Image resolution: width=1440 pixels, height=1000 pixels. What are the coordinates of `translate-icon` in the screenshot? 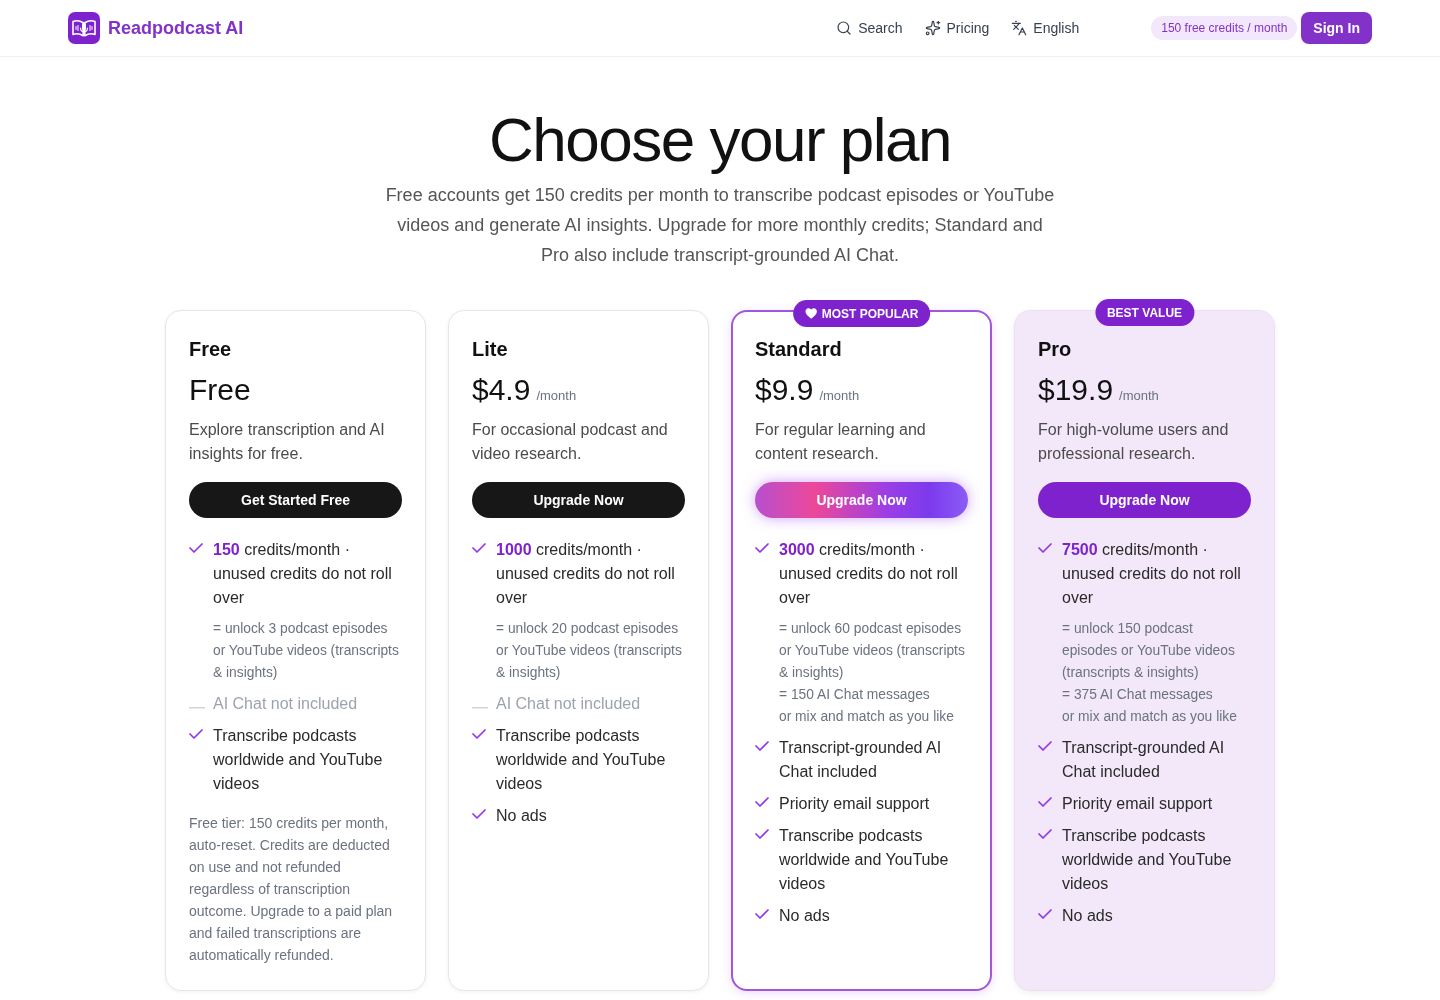 It's located at (1019, 28).